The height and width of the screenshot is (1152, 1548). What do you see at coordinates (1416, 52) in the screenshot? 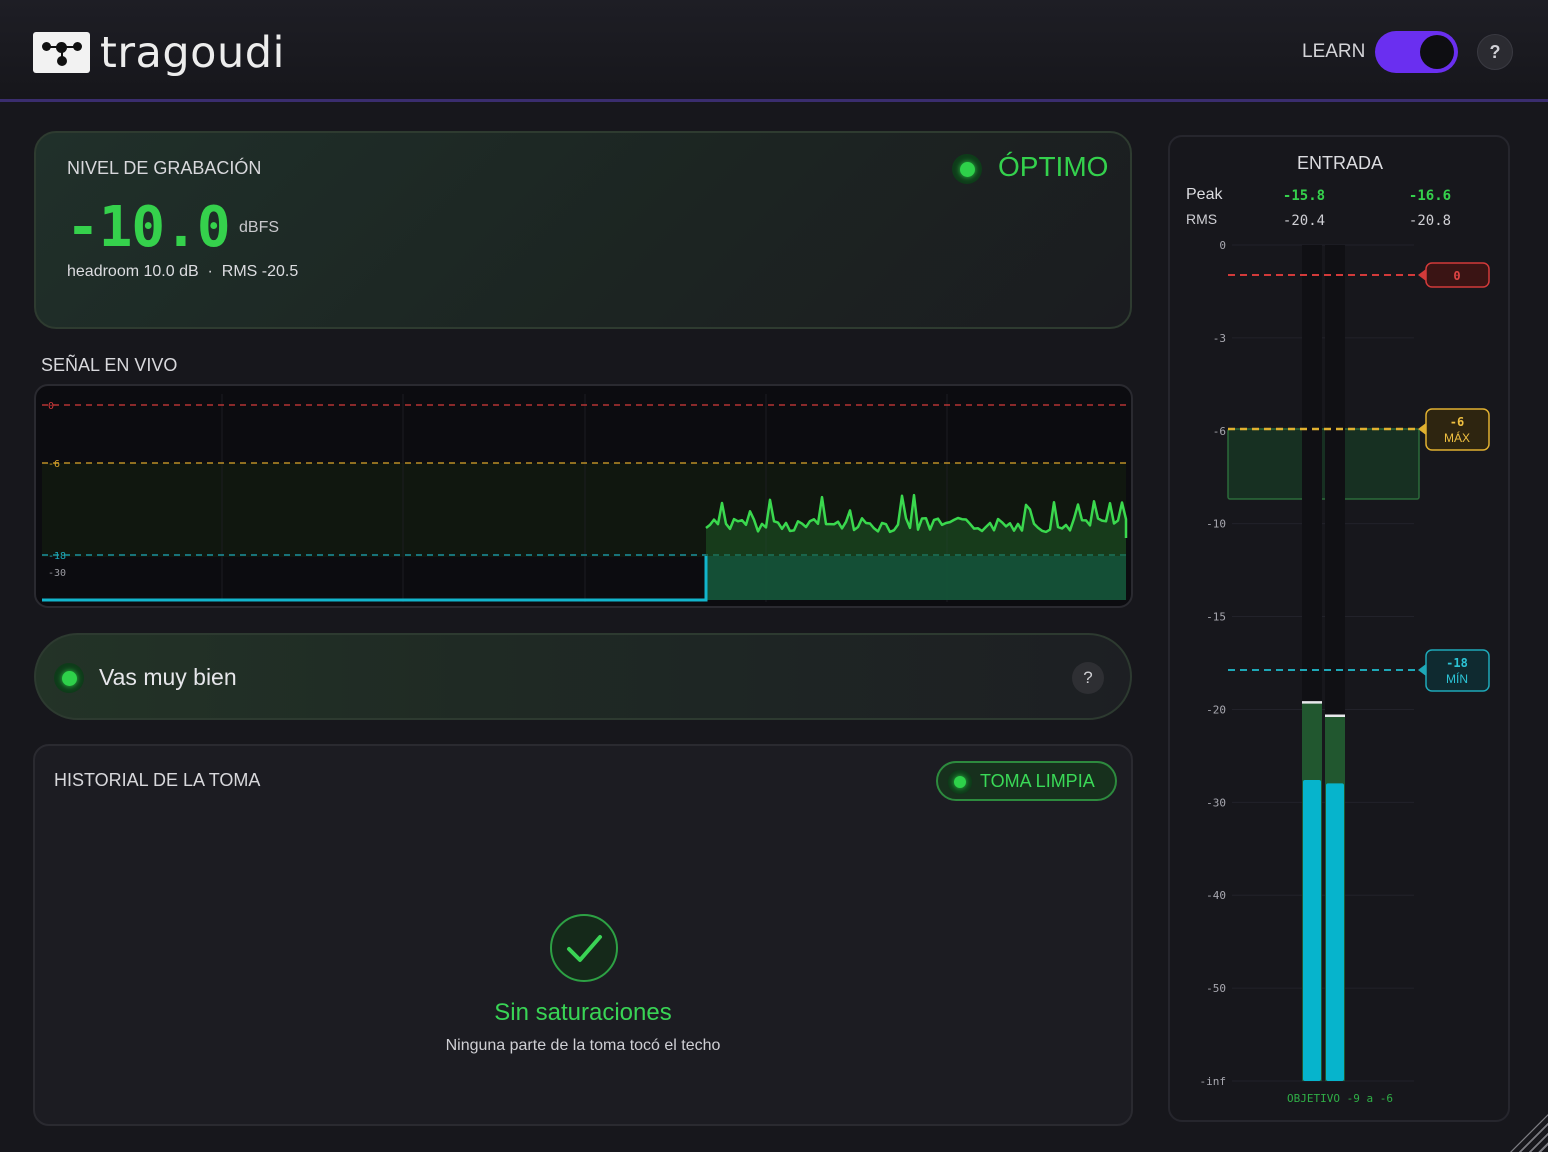
I see `learn-toggle` at bounding box center [1416, 52].